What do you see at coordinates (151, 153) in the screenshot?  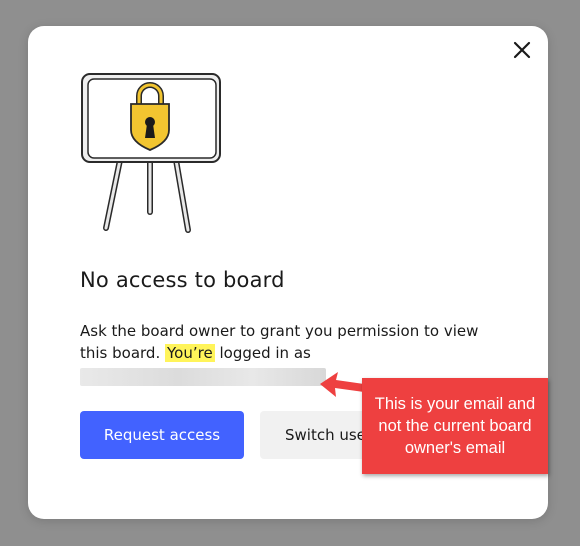 I see `locked-board-illustration` at bounding box center [151, 153].